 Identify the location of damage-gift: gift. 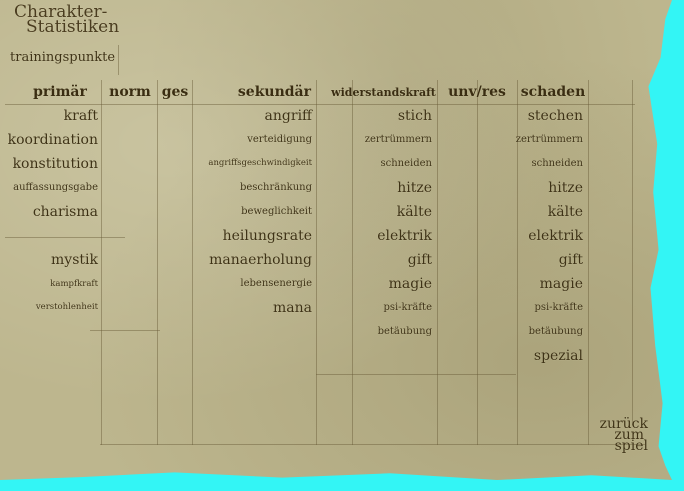
(570, 260).